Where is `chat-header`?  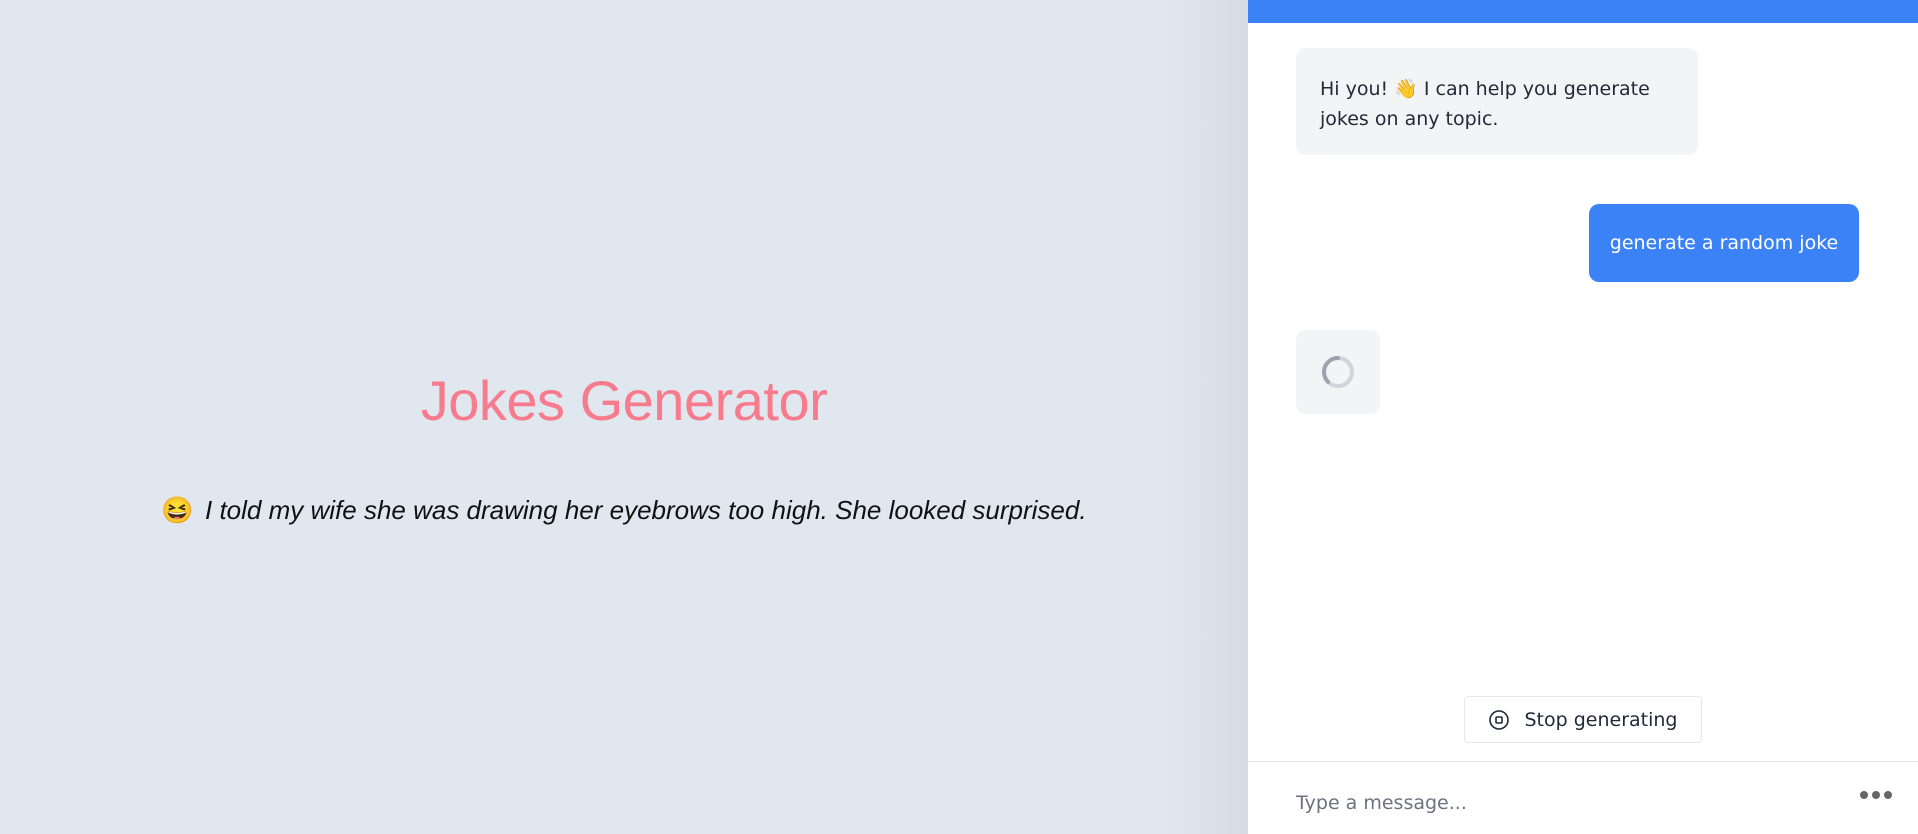 chat-header is located at coordinates (1583, 11).